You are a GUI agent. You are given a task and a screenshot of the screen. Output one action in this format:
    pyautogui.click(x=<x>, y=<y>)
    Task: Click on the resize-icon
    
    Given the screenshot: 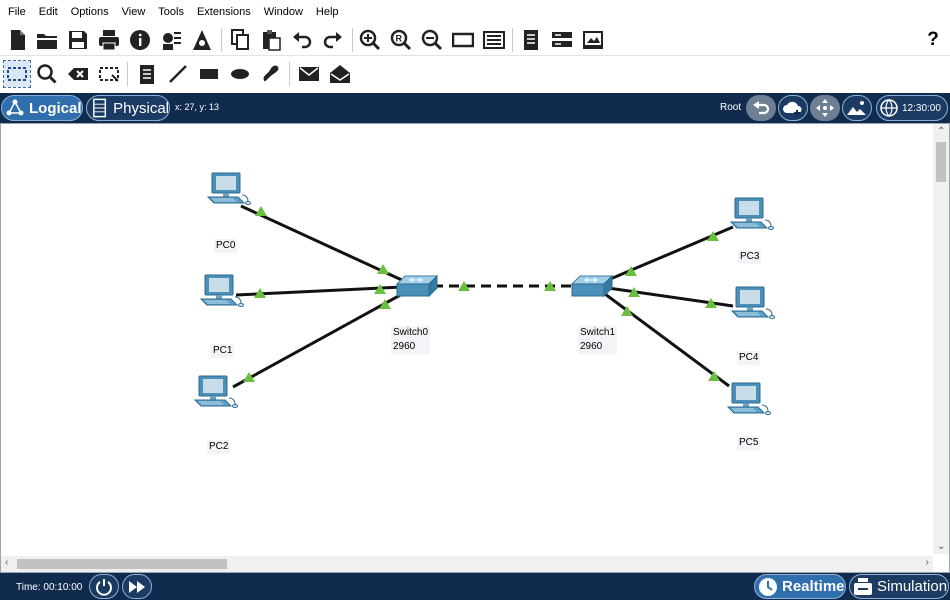 What is the action you would take?
    pyautogui.click(x=109, y=74)
    